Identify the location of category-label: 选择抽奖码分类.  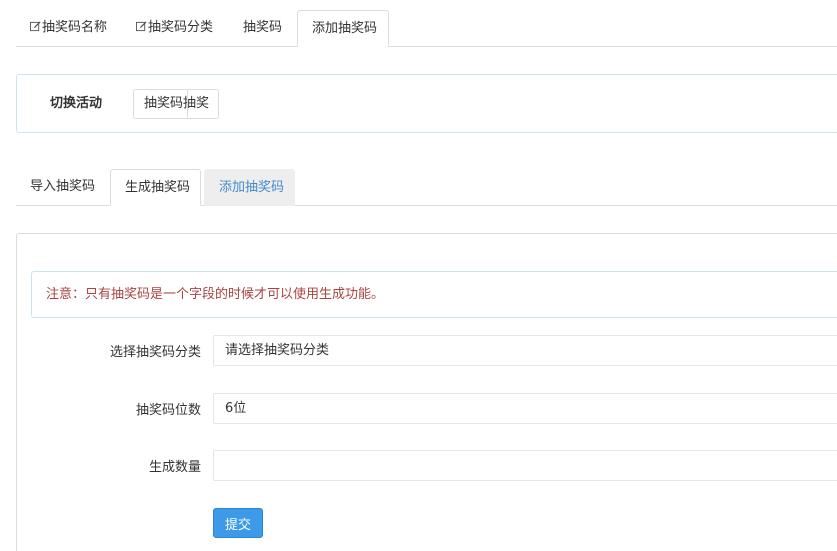
(155, 352).